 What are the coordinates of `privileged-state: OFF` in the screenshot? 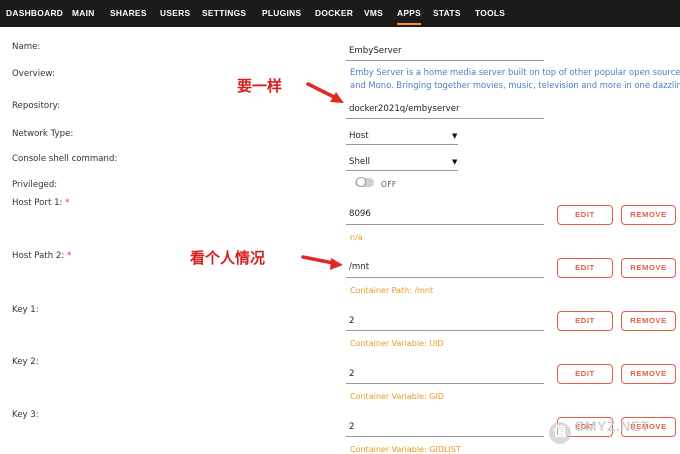 It's located at (389, 184).